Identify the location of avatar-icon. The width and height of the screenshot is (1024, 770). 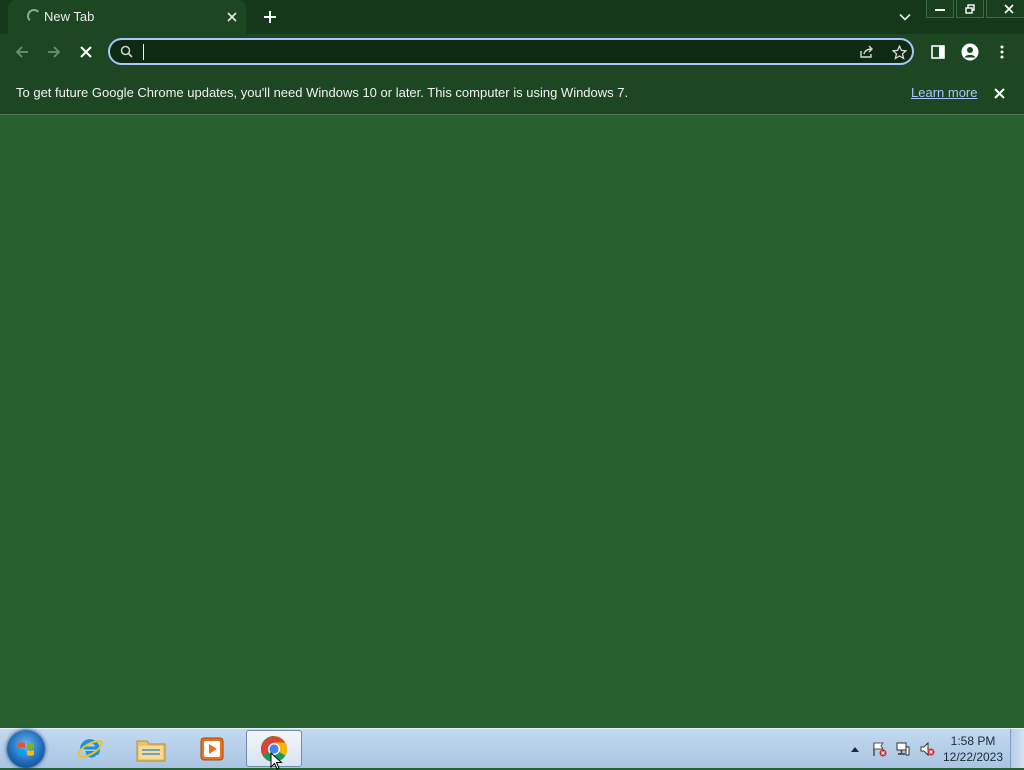
(970, 52).